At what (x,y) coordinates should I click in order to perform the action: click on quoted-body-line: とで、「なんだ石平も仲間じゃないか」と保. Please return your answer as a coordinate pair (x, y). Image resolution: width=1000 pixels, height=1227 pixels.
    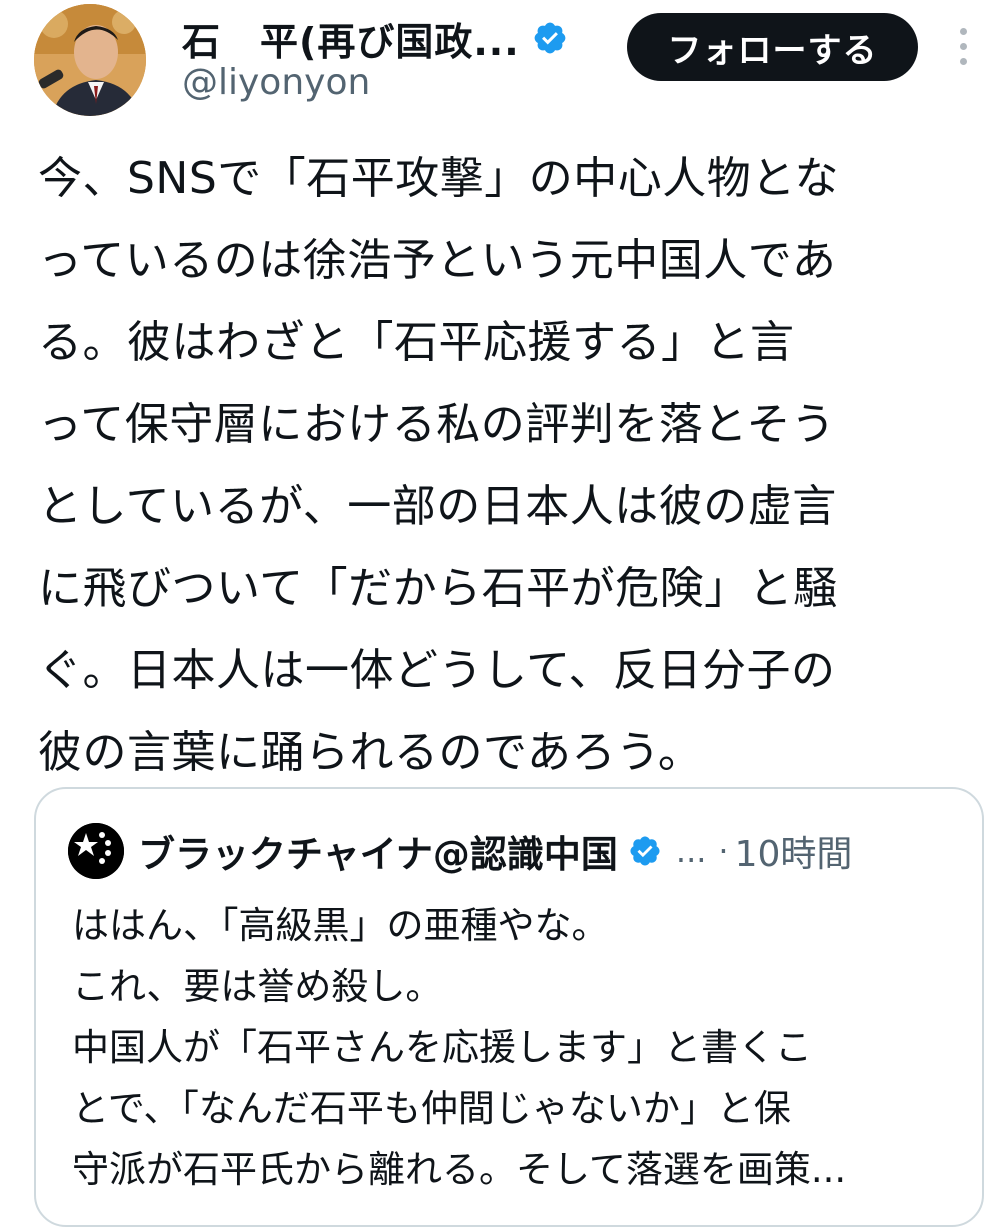
    Looking at the image, I should click on (431, 1108).